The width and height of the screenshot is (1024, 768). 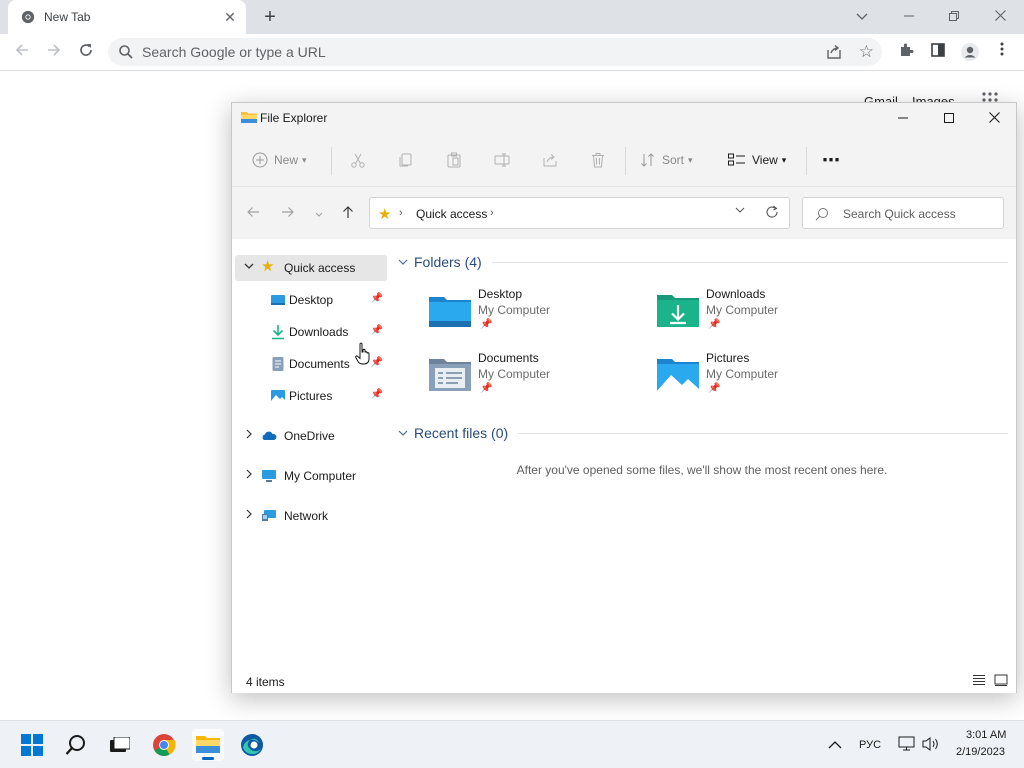 I want to click on explorer-minimize-button, so click(x=903, y=118).